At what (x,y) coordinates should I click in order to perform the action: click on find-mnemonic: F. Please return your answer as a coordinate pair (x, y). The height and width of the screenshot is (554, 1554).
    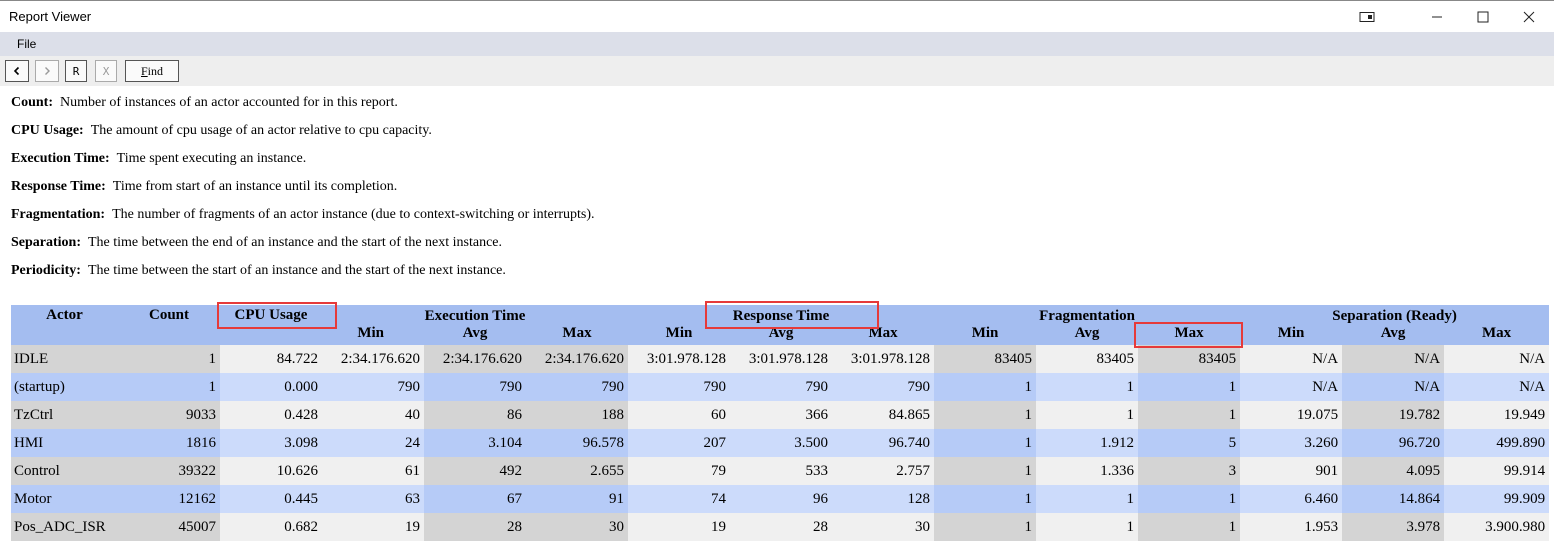
    Looking at the image, I should click on (144, 70).